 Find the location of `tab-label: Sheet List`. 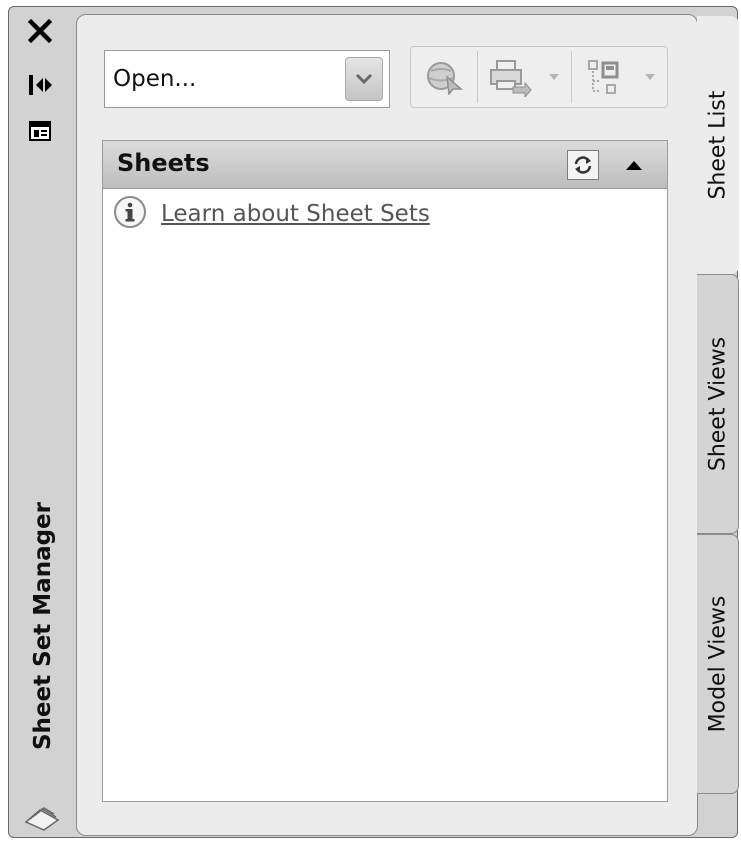

tab-label: Sheet List is located at coordinates (717, 145).